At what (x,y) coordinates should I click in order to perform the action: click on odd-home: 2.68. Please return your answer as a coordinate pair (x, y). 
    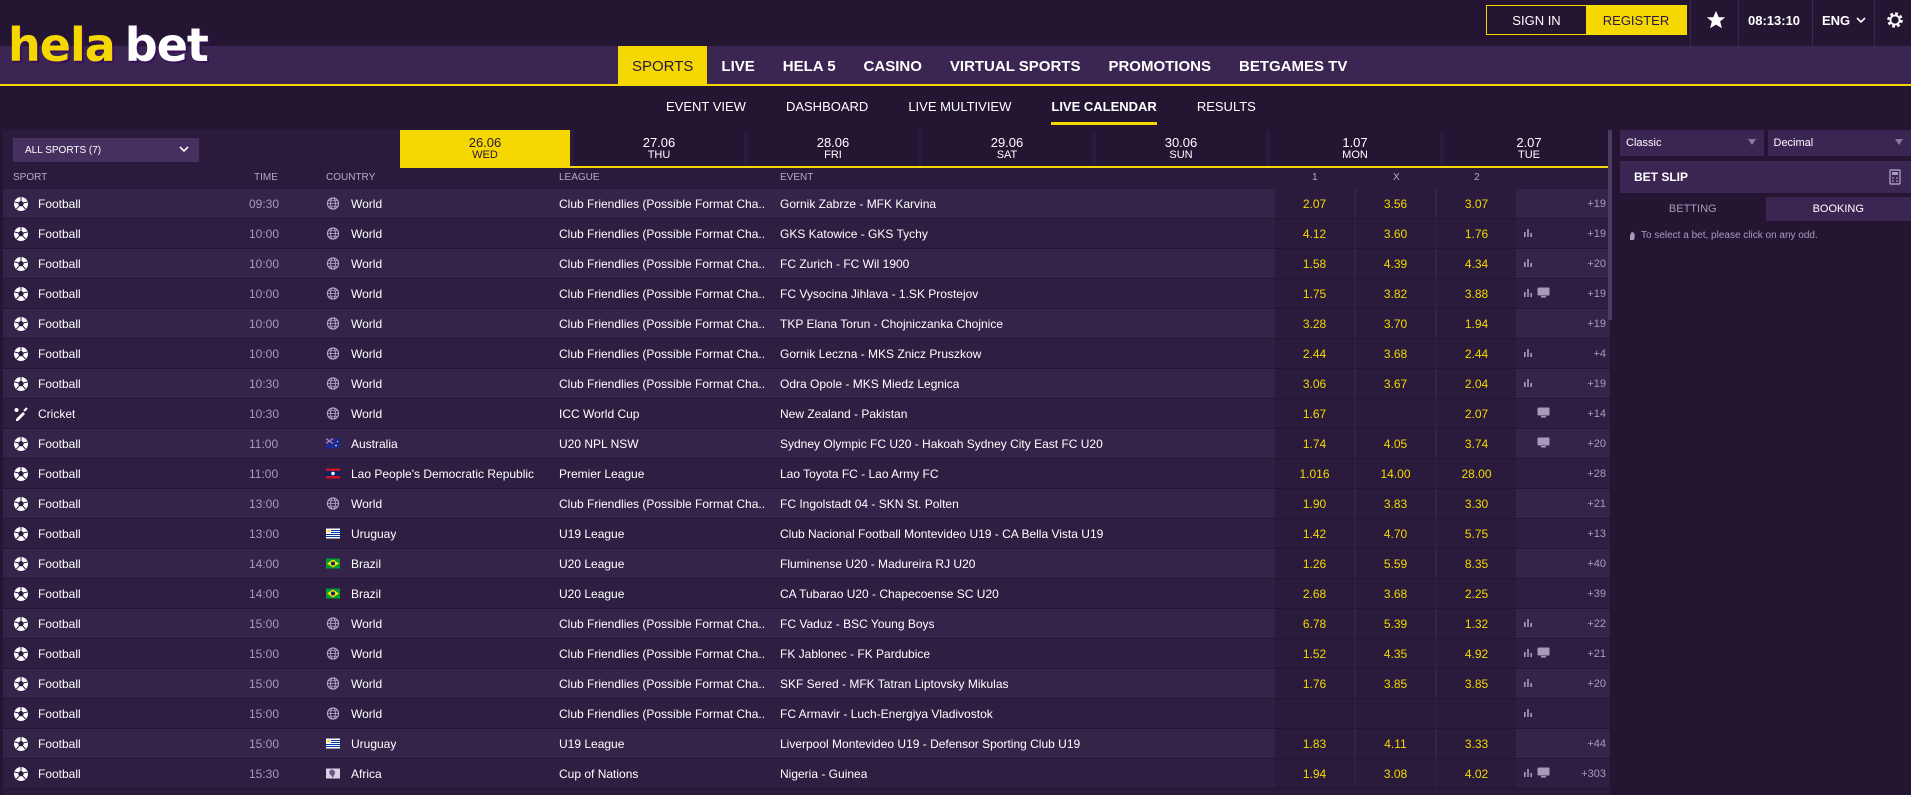
    Looking at the image, I should click on (1314, 593).